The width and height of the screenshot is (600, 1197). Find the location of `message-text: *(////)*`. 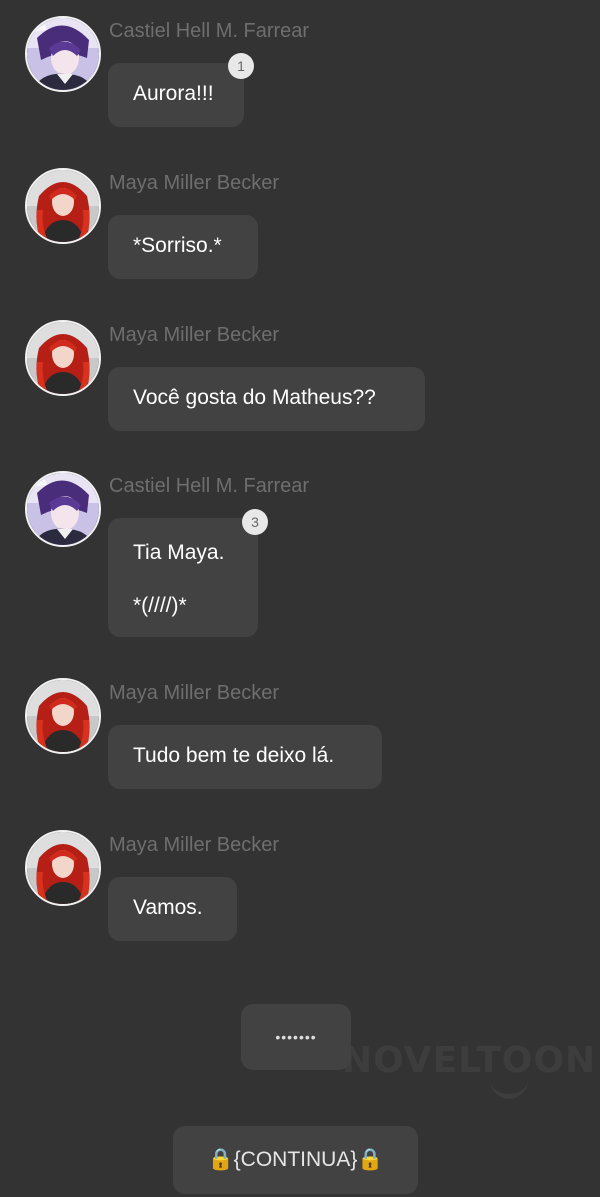

message-text: *(////)* is located at coordinates (160, 605).